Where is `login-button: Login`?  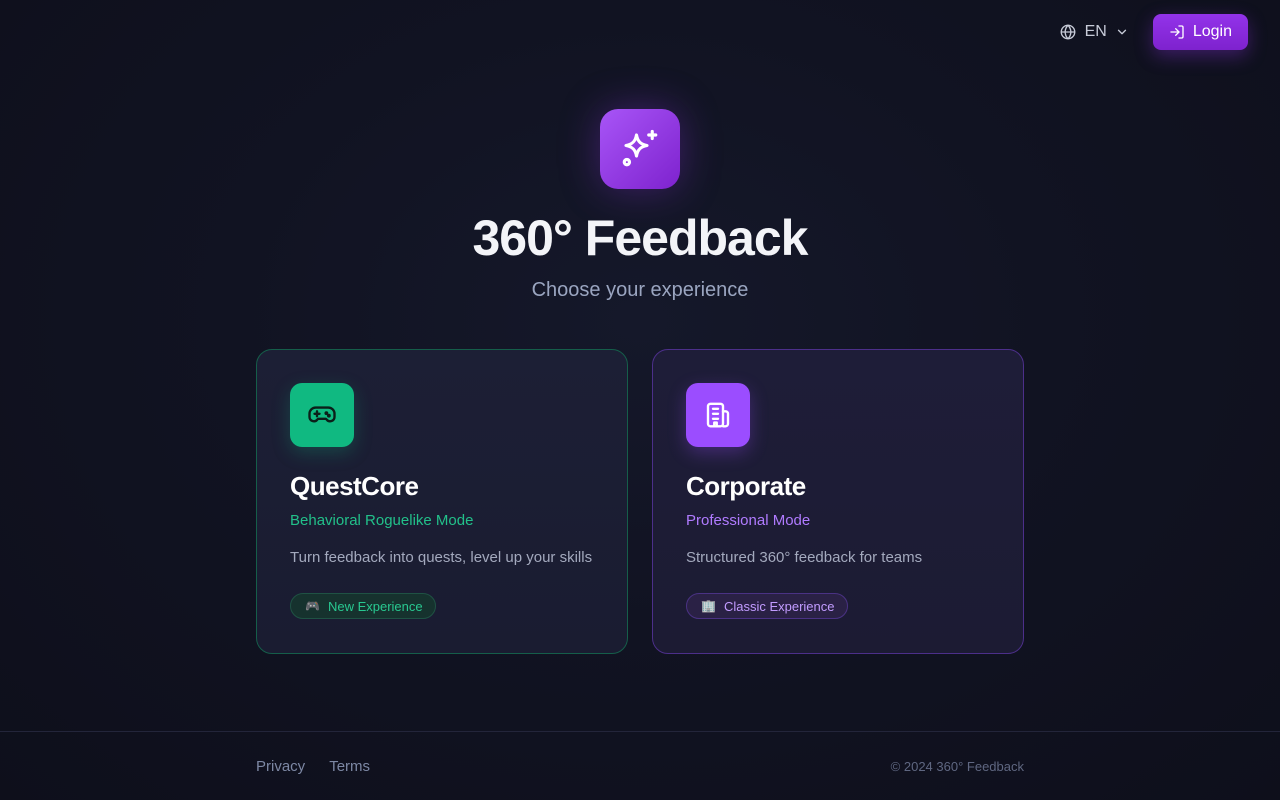 login-button: Login is located at coordinates (1200, 32).